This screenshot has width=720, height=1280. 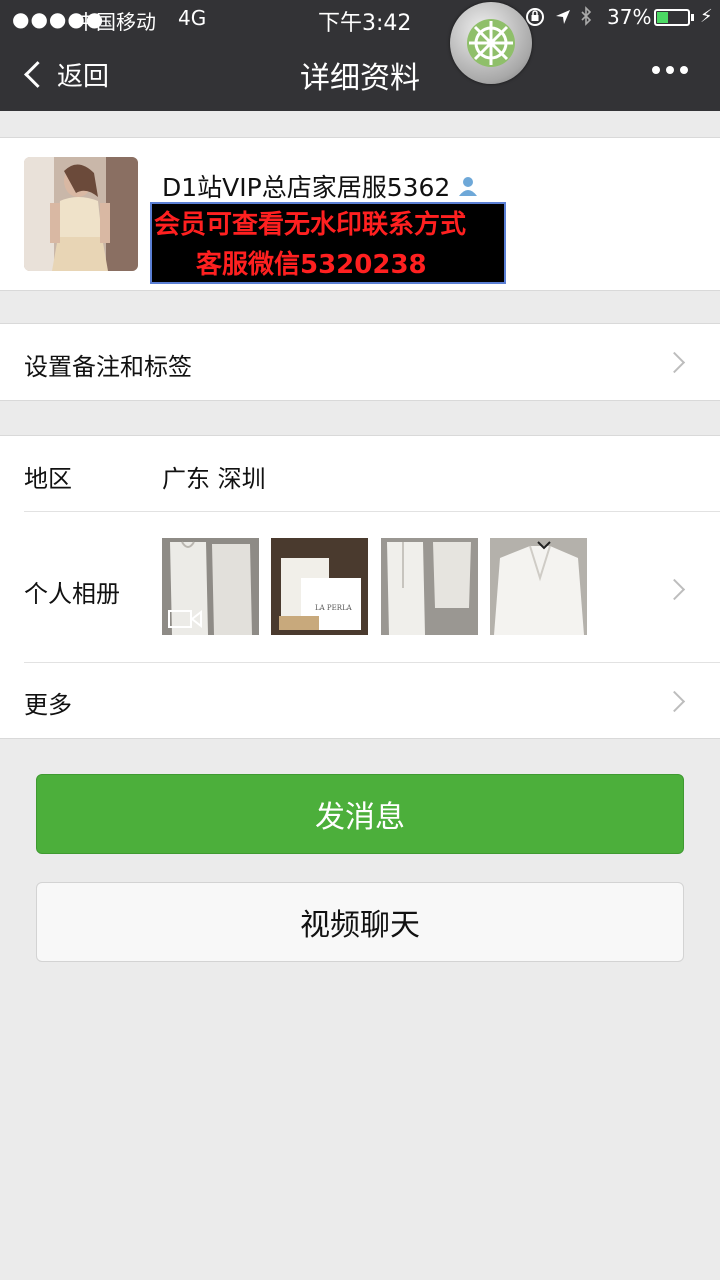 What do you see at coordinates (306, 187) in the screenshot?
I see `nickname-text: D1站VIP总店家居服5362` at bounding box center [306, 187].